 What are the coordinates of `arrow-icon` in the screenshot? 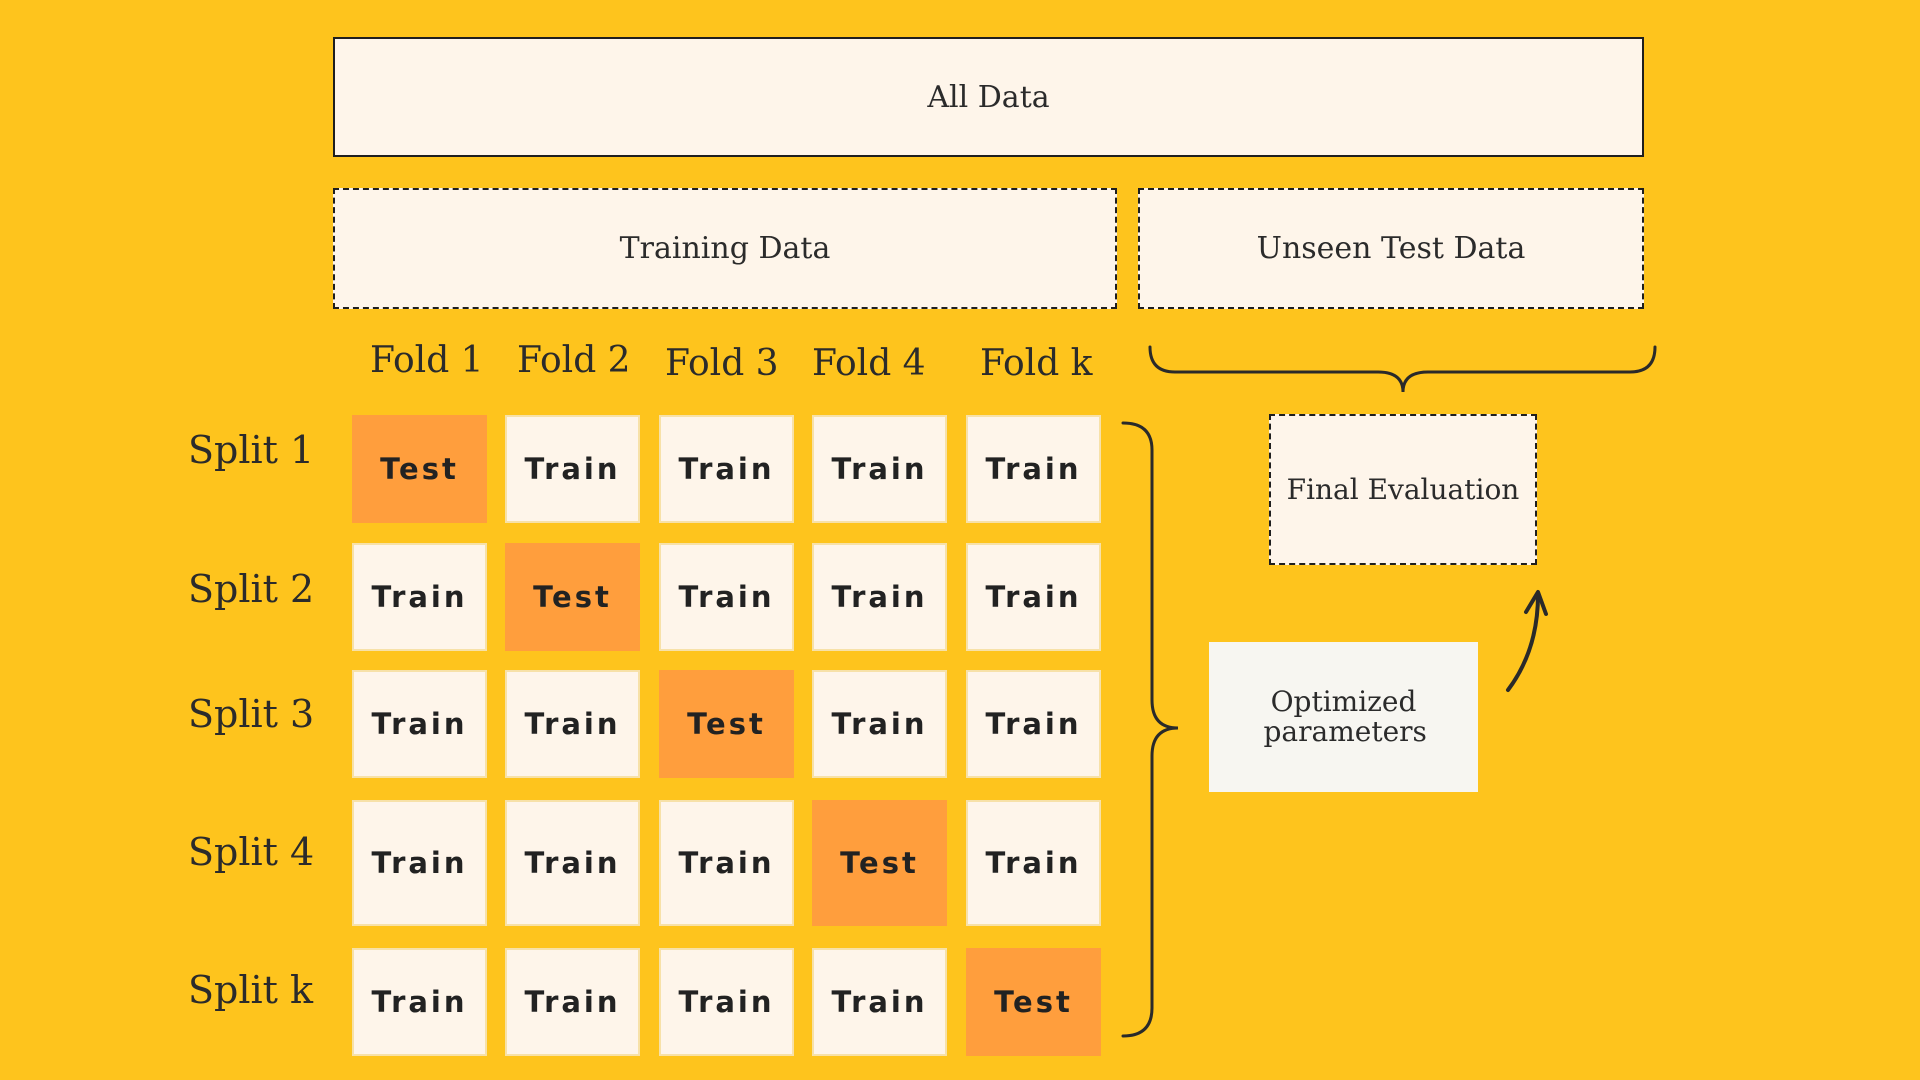 It's located at (1523, 642).